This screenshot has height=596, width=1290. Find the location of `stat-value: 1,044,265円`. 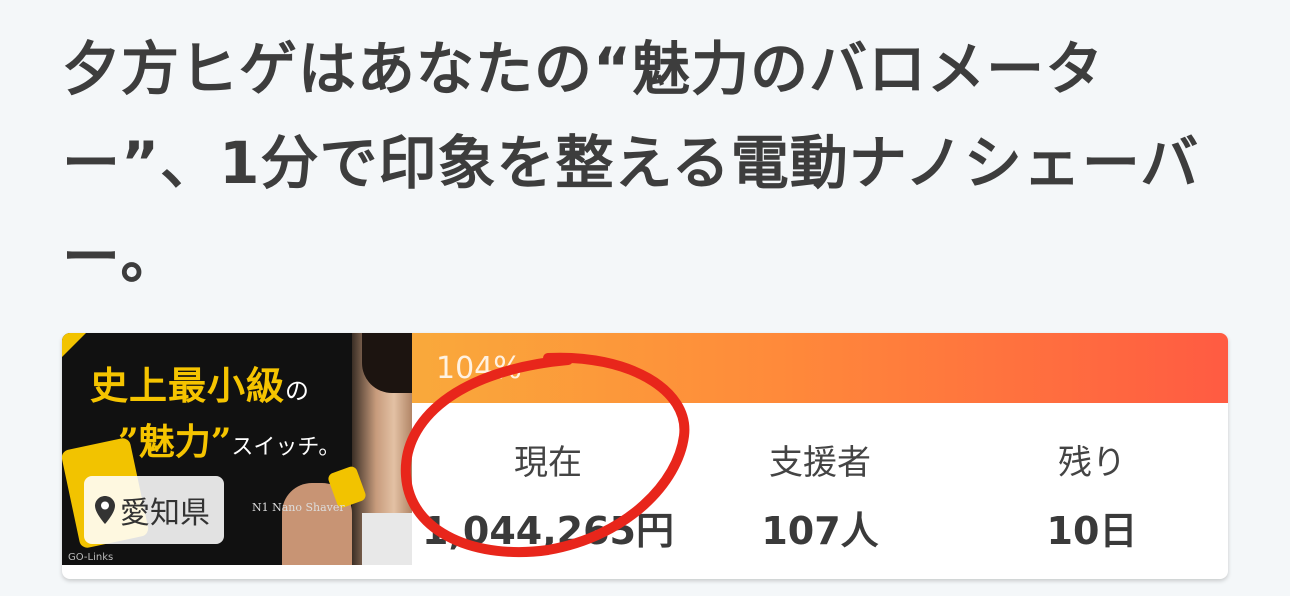

stat-value: 1,044,265円 is located at coordinates (548, 531).